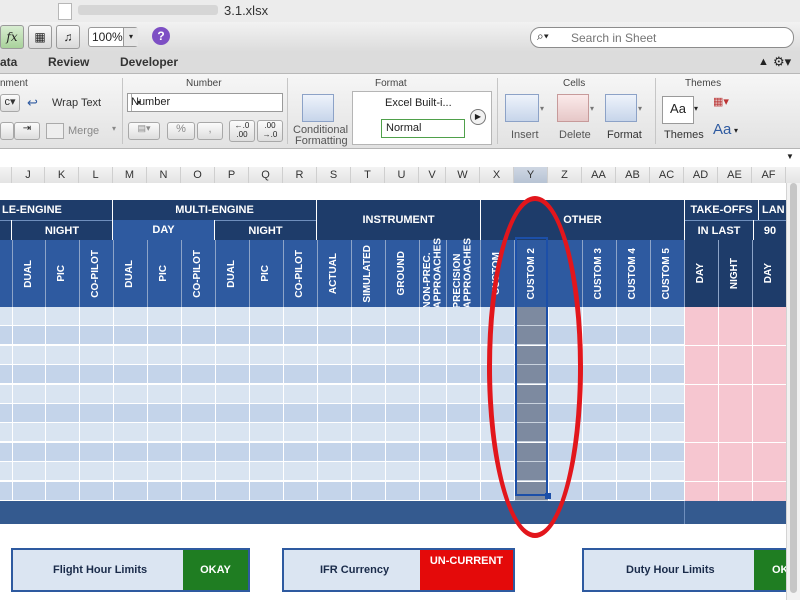  Describe the element at coordinates (423, 128) in the screenshot. I see `style-normal: Normal` at that location.